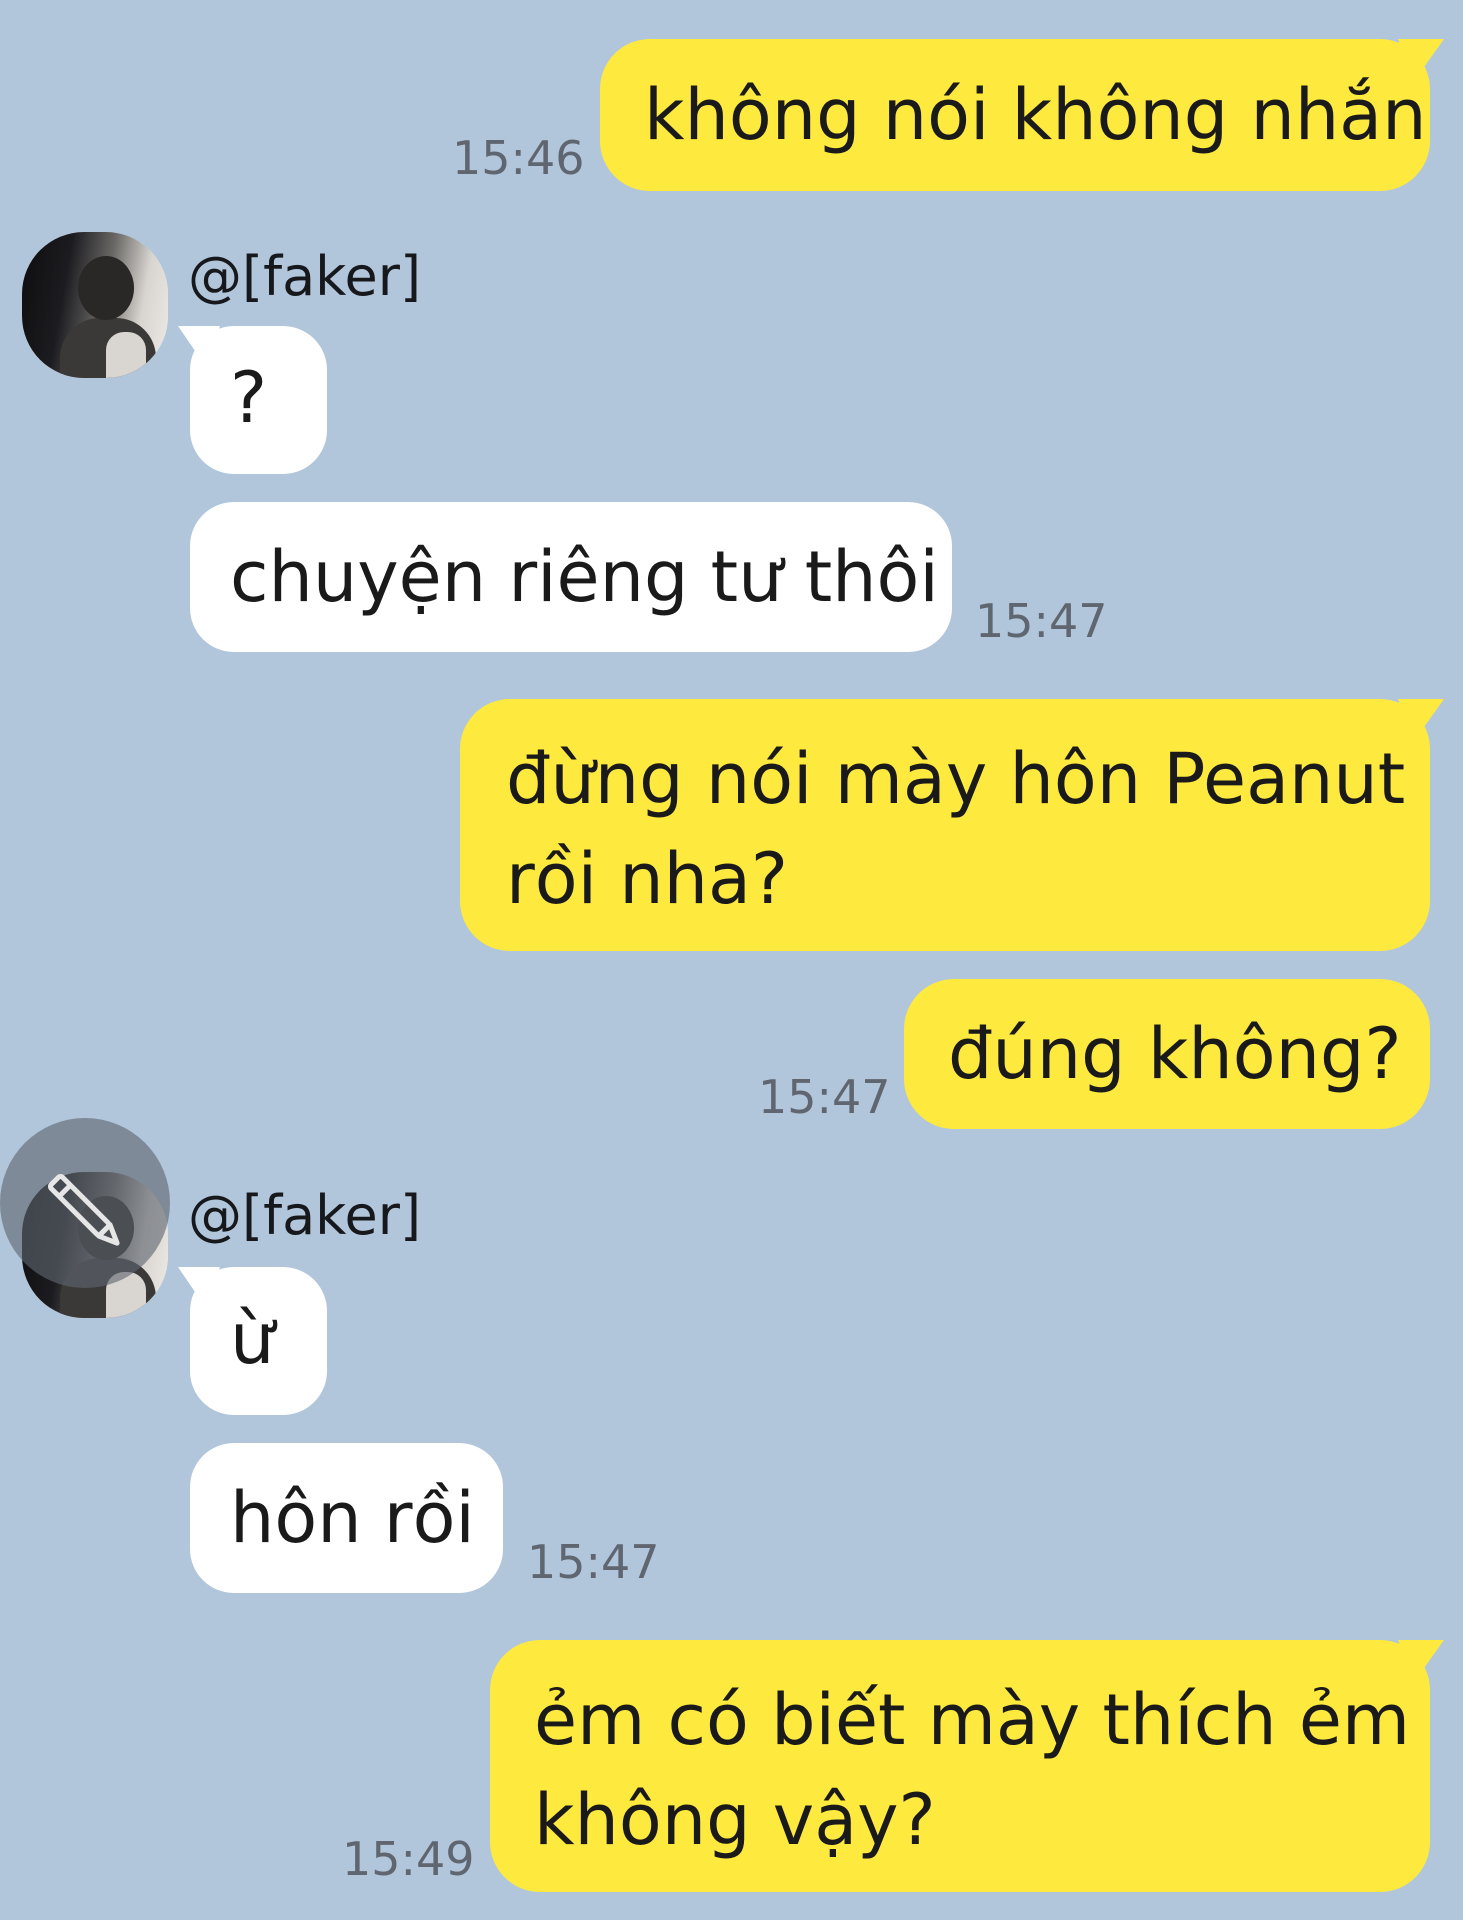  What do you see at coordinates (126, 355) in the screenshot?
I see `avatar-photo-shirt` at bounding box center [126, 355].